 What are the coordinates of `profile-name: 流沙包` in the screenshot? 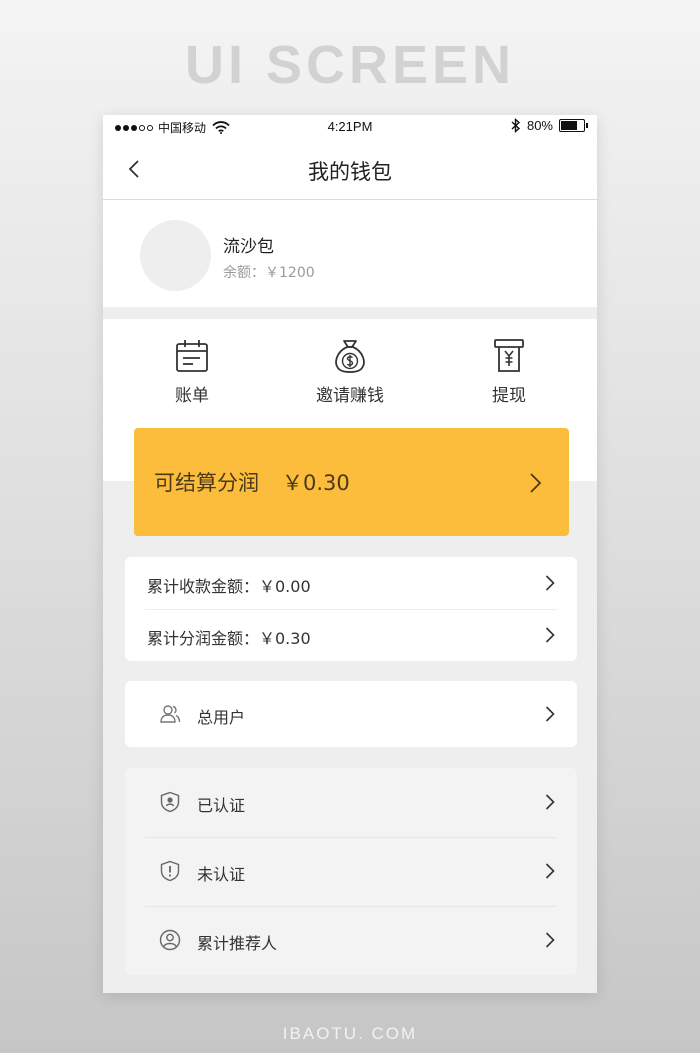 It's located at (248, 247).